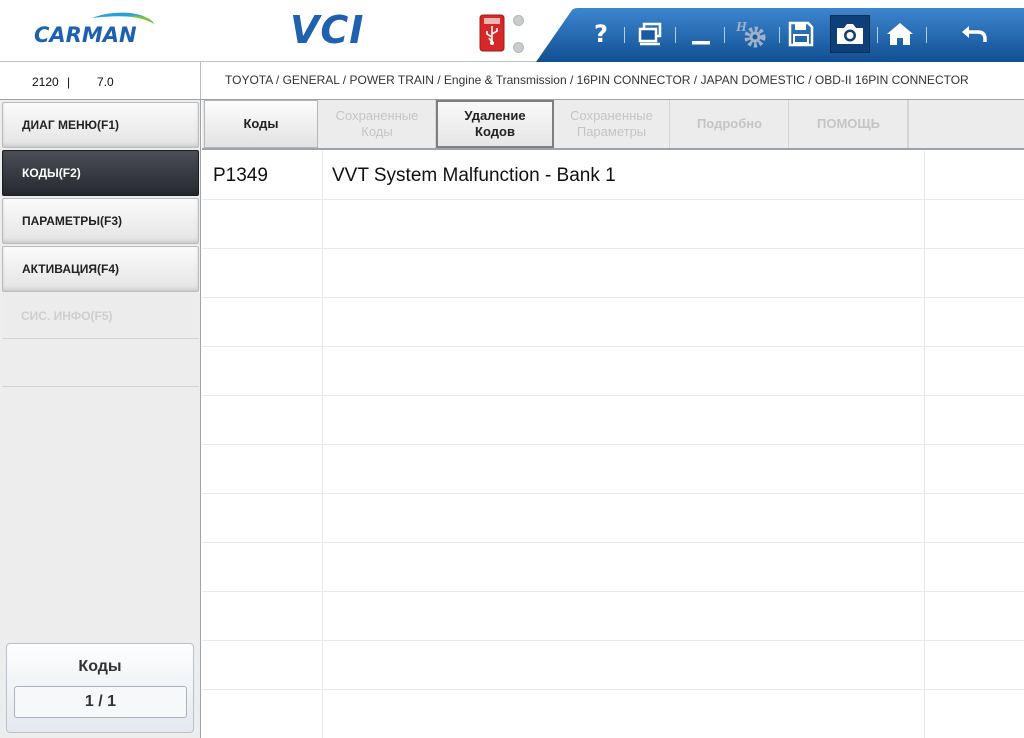 The height and width of the screenshot is (738, 1024). I want to click on tab-saved-parameters: Сохраненные Параметры, so click(612, 124).